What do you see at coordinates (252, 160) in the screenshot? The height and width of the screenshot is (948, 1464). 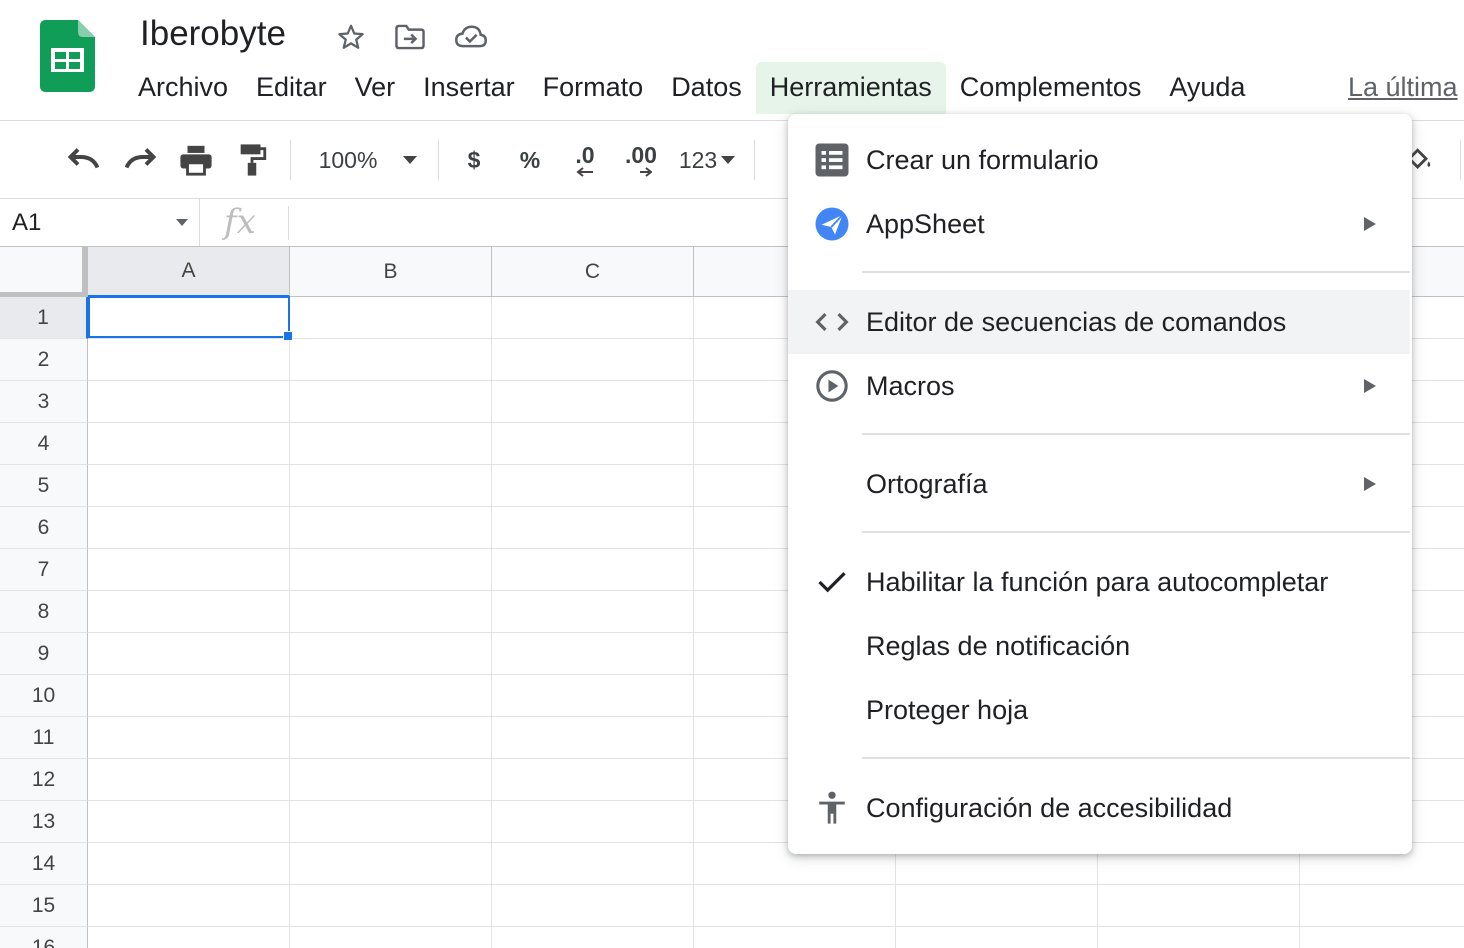 I see `paint-format-icon` at bounding box center [252, 160].